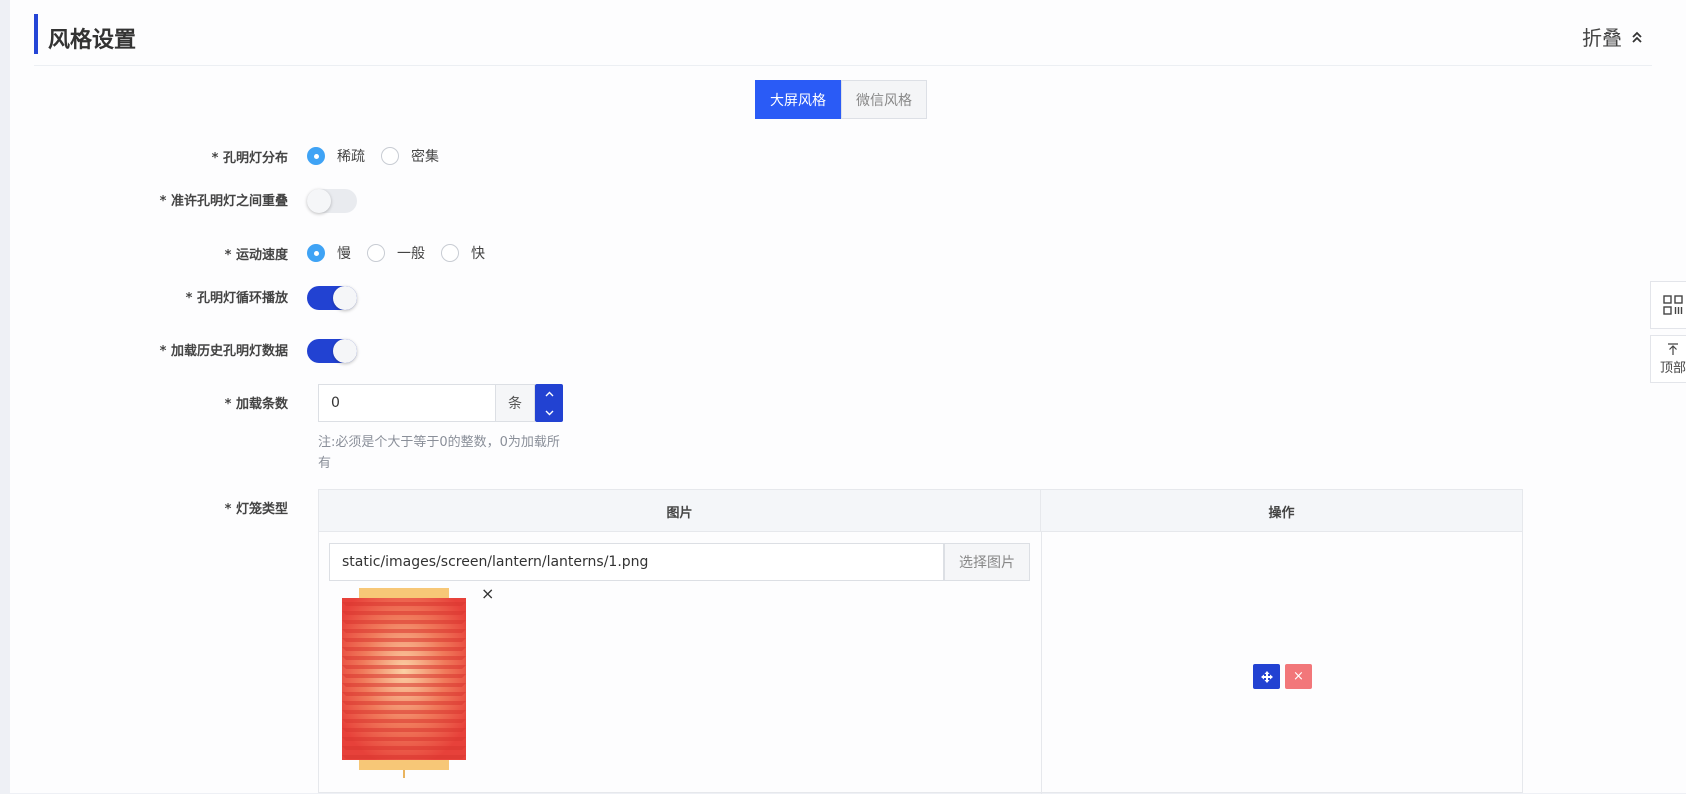 Image resolution: width=1686 pixels, height=794 pixels. I want to click on radio-sparse, so click(316, 156).